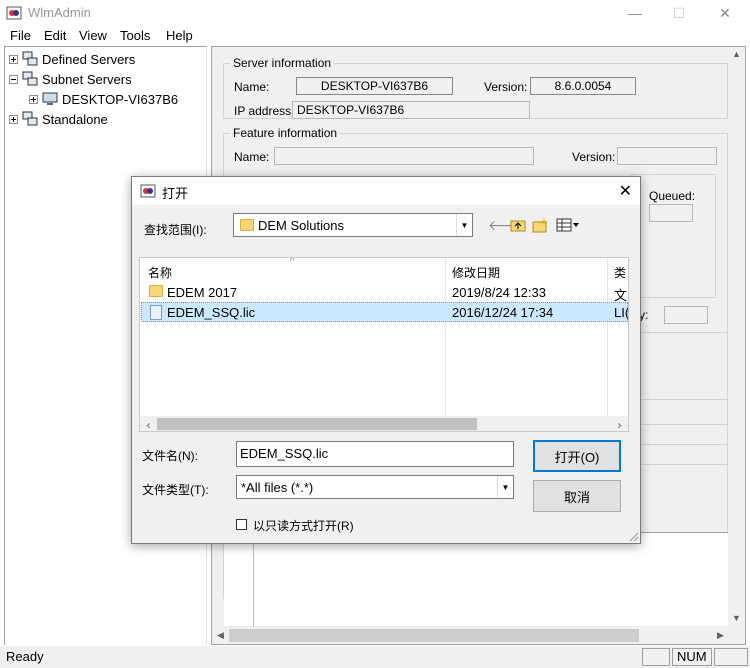 The image size is (750, 668). I want to click on status-text: Ready, so click(25, 656).